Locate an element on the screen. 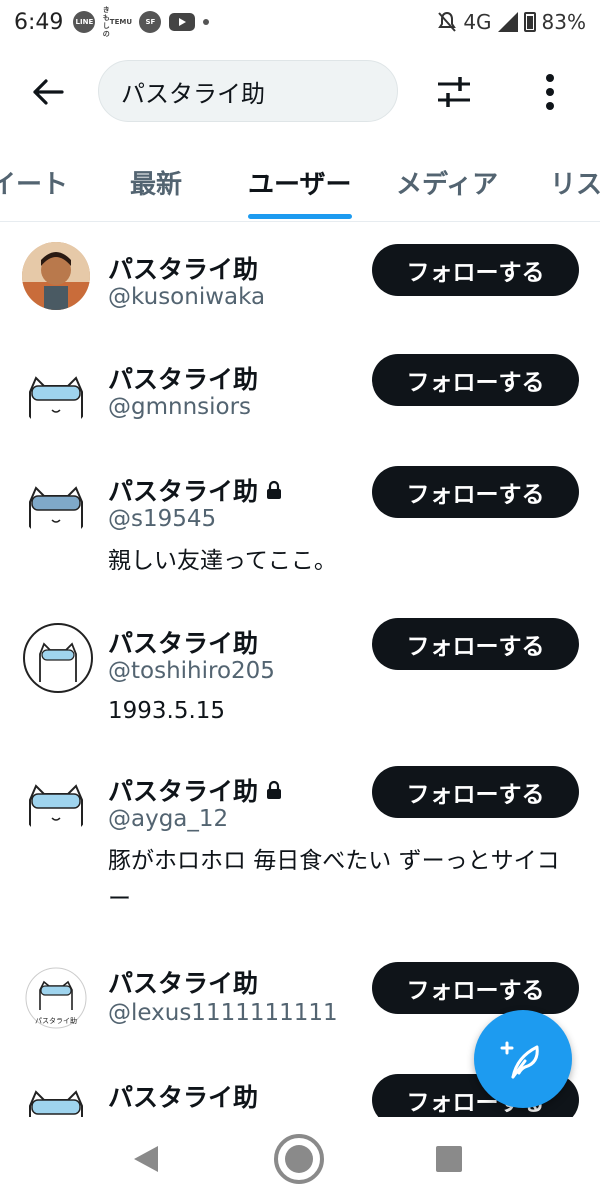  back-button is located at coordinates (48, 92).